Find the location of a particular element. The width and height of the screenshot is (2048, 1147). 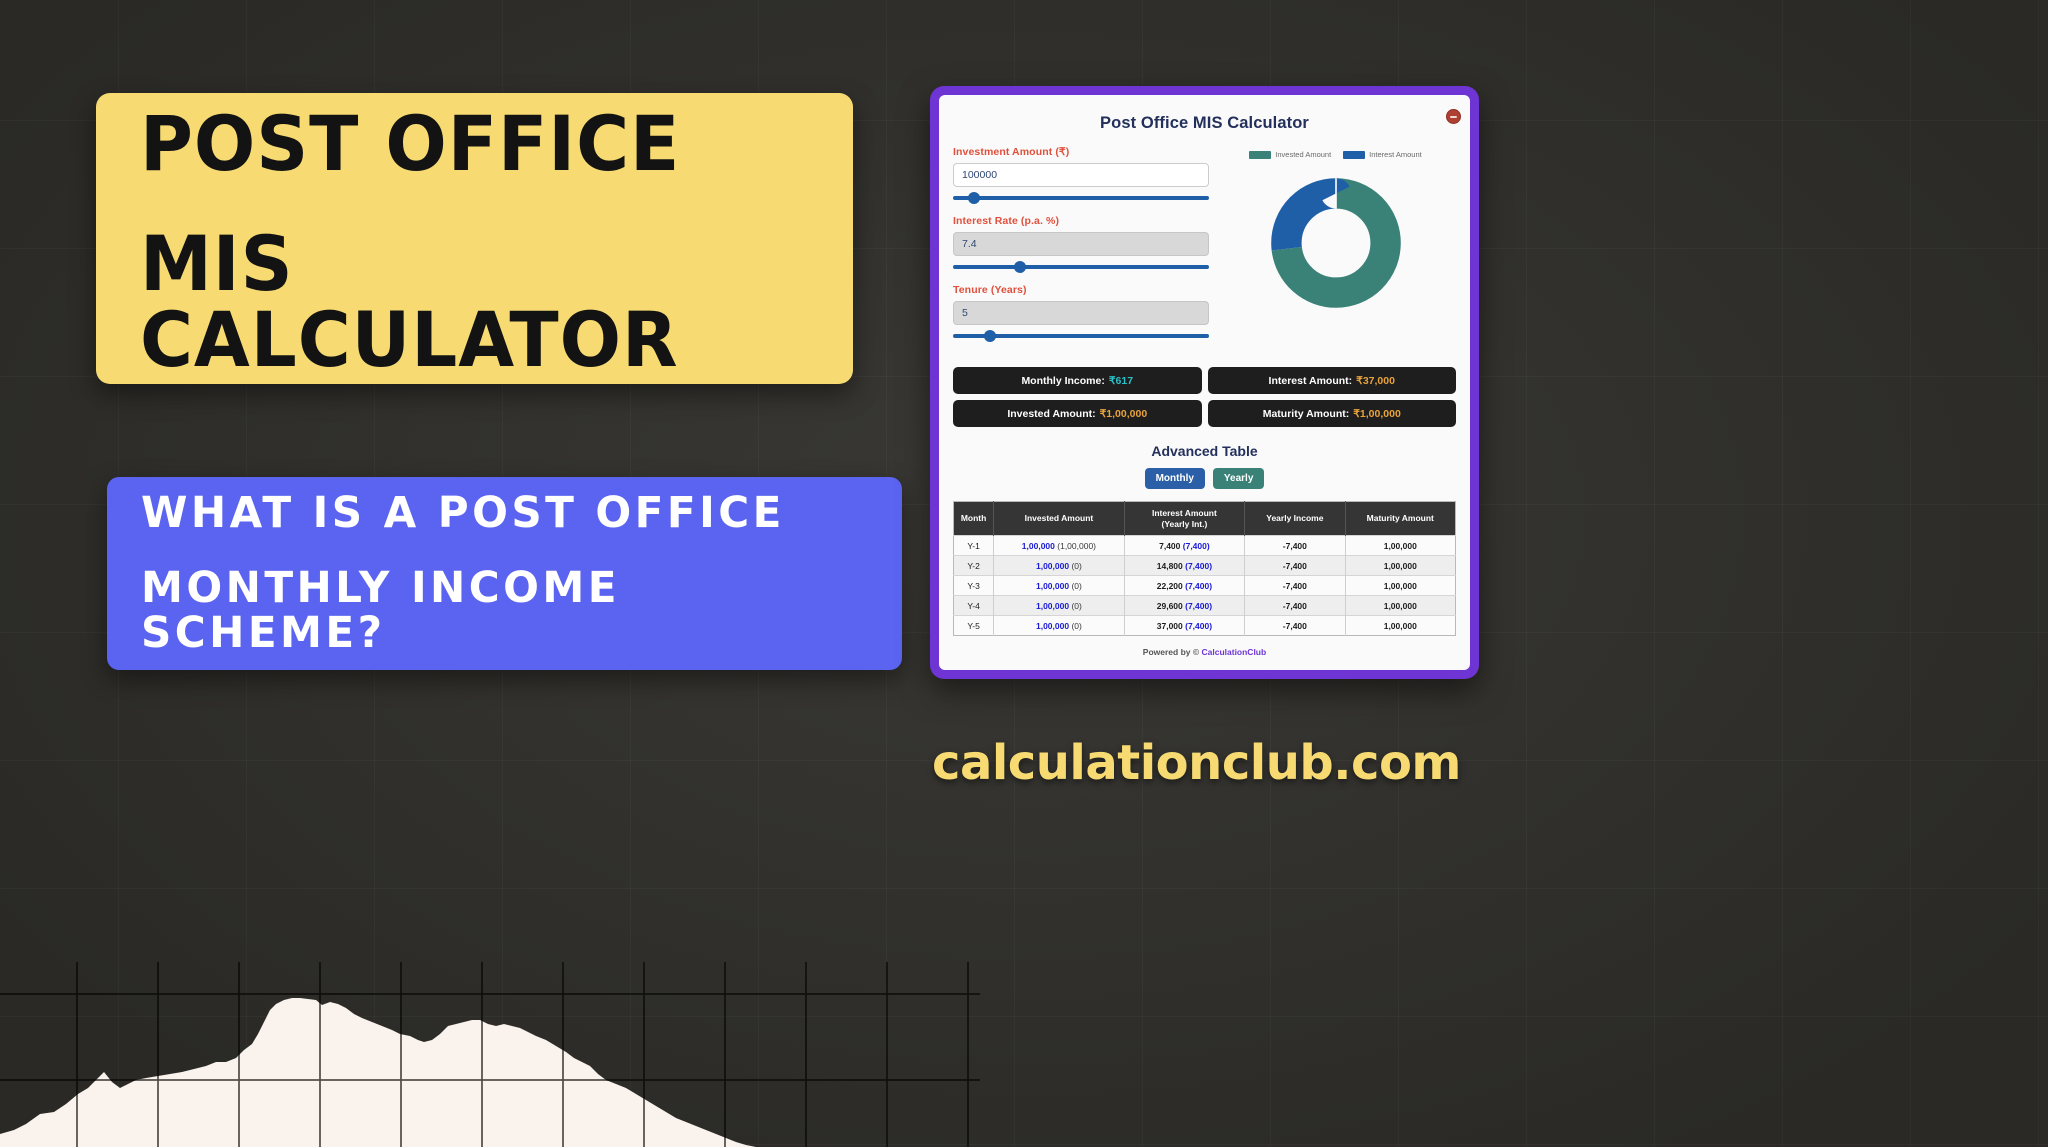

result-label-monthly-income: Monthly Income: is located at coordinates (1063, 380).